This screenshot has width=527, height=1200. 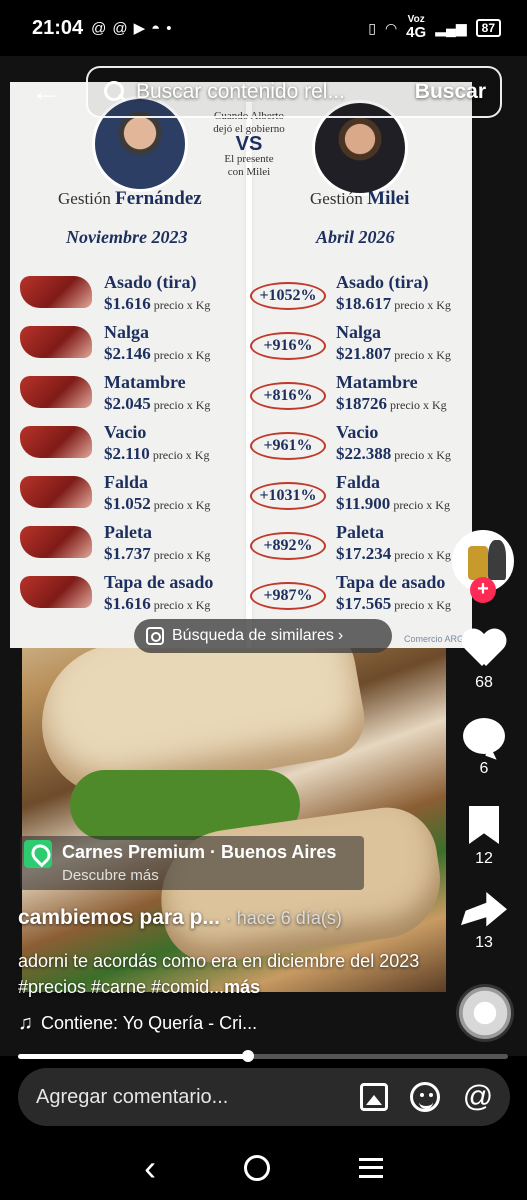 What do you see at coordinates (370, 1168) in the screenshot?
I see `nav-recents-icon` at bounding box center [370, 1168].